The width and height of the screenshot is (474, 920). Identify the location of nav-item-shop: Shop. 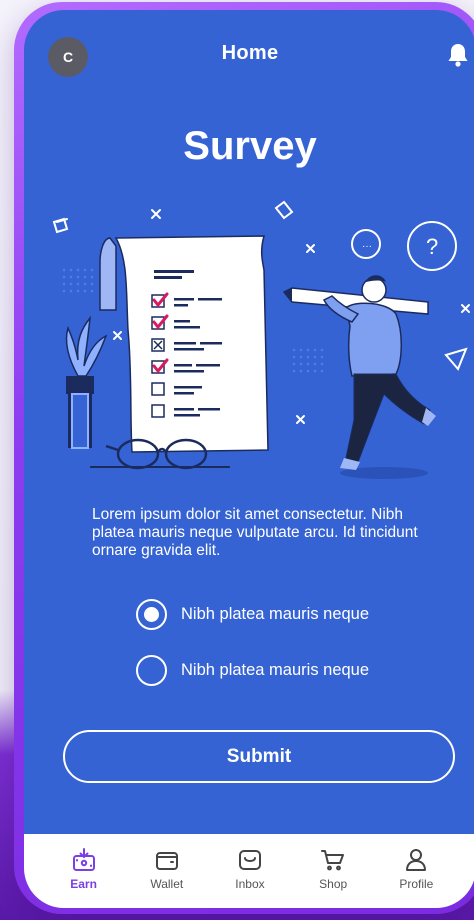
(333, 869).